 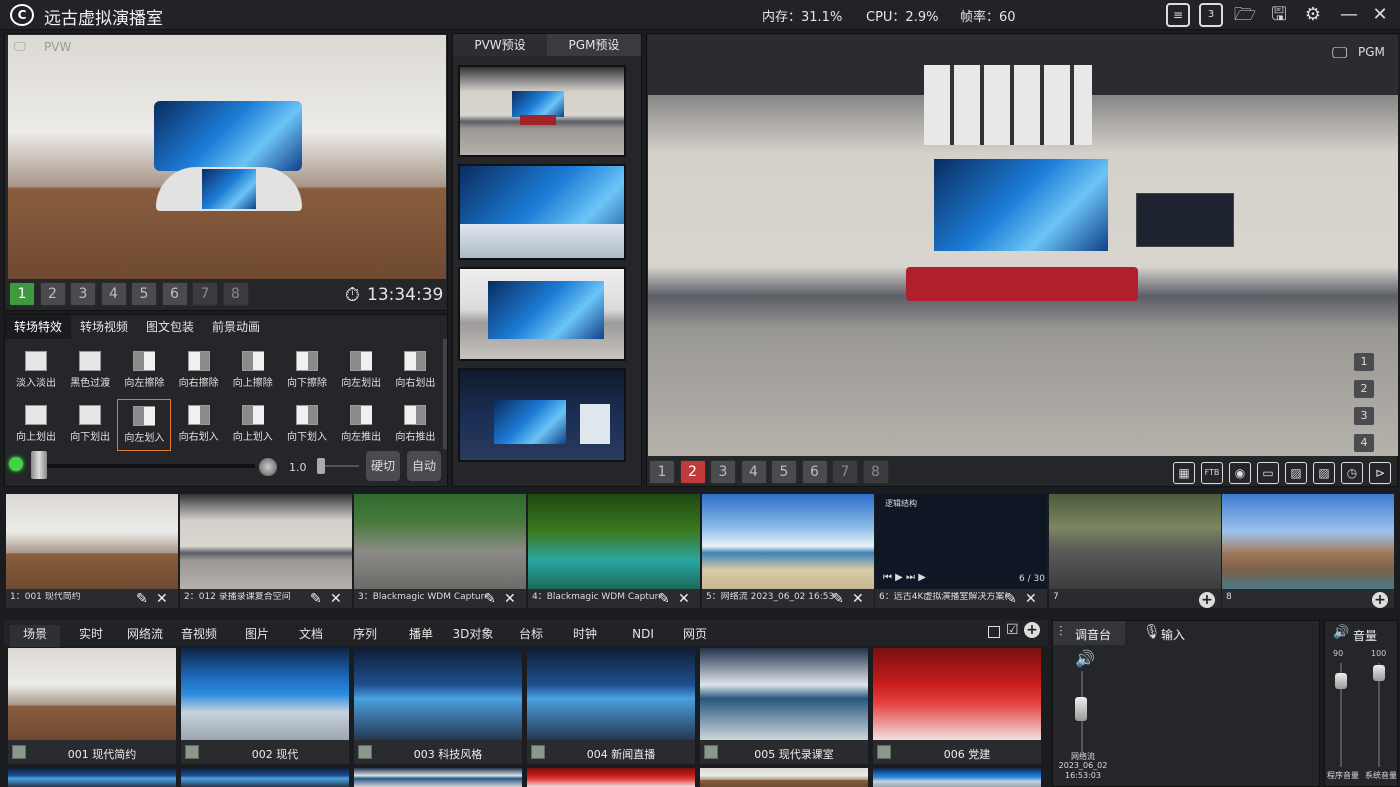 I want to click on tab-library: 实时, so click(x=91, y=636).